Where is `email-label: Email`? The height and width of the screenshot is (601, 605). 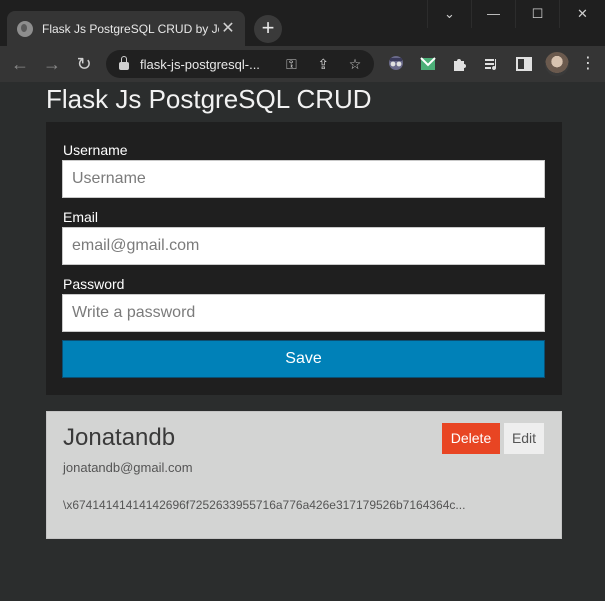 email-label: Email is located at coordinates (81, 217).